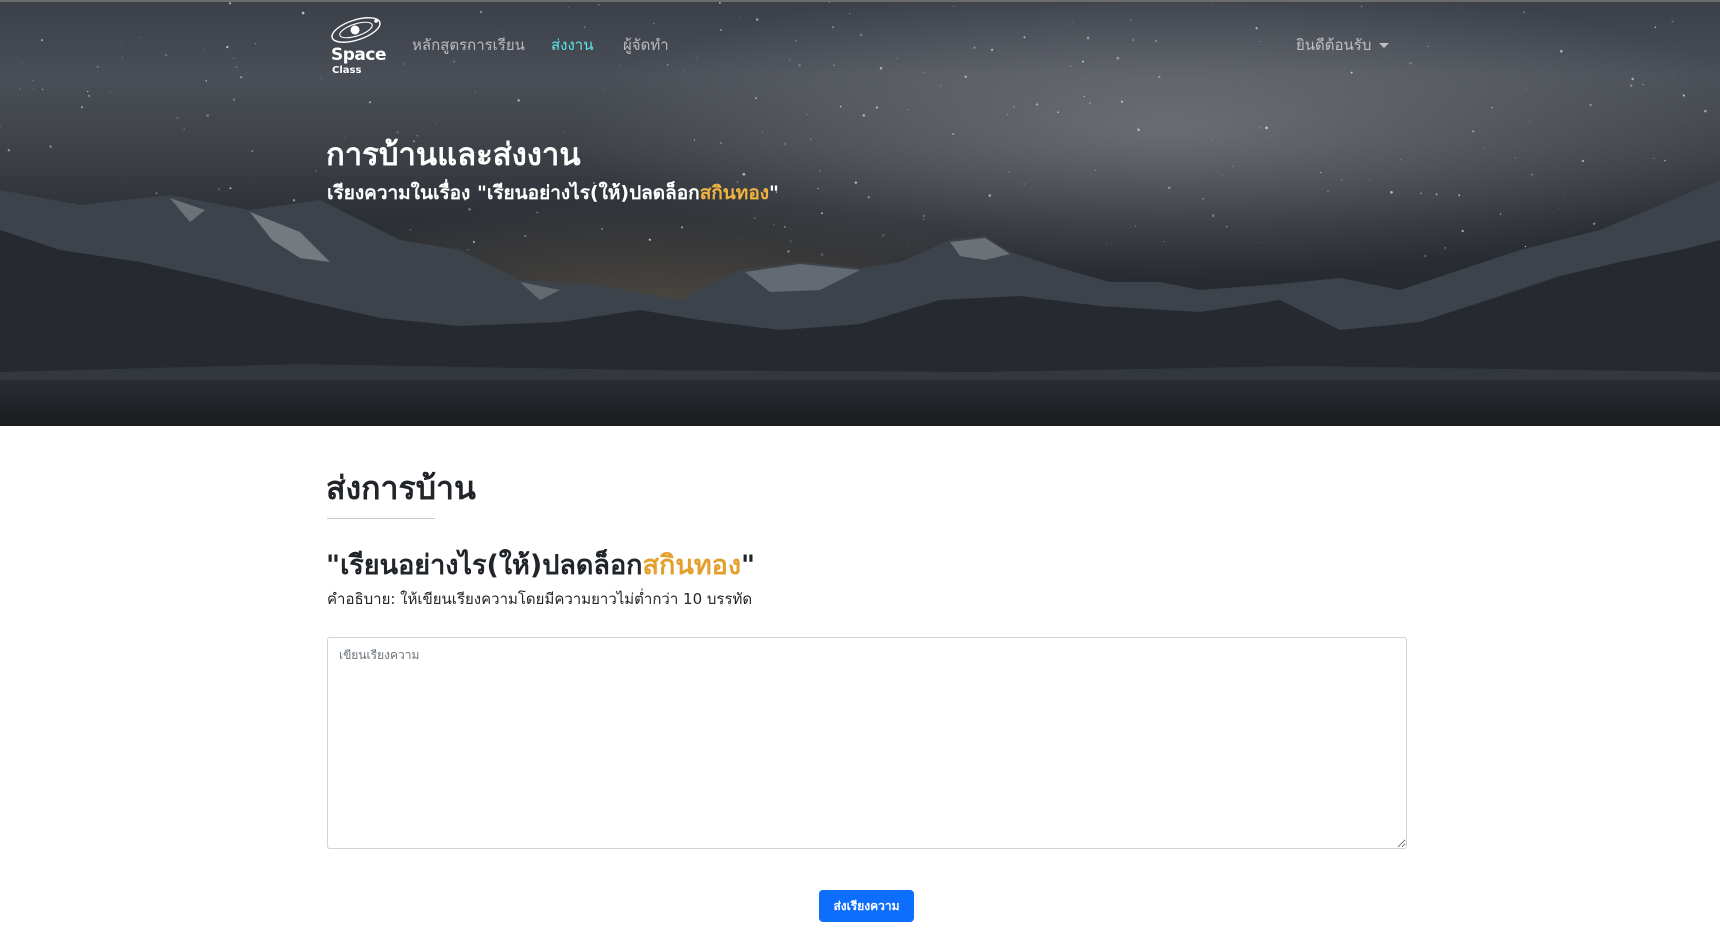 The image size is (1720, 943). I want to click on caret-down-icon, so click(1384, 45).